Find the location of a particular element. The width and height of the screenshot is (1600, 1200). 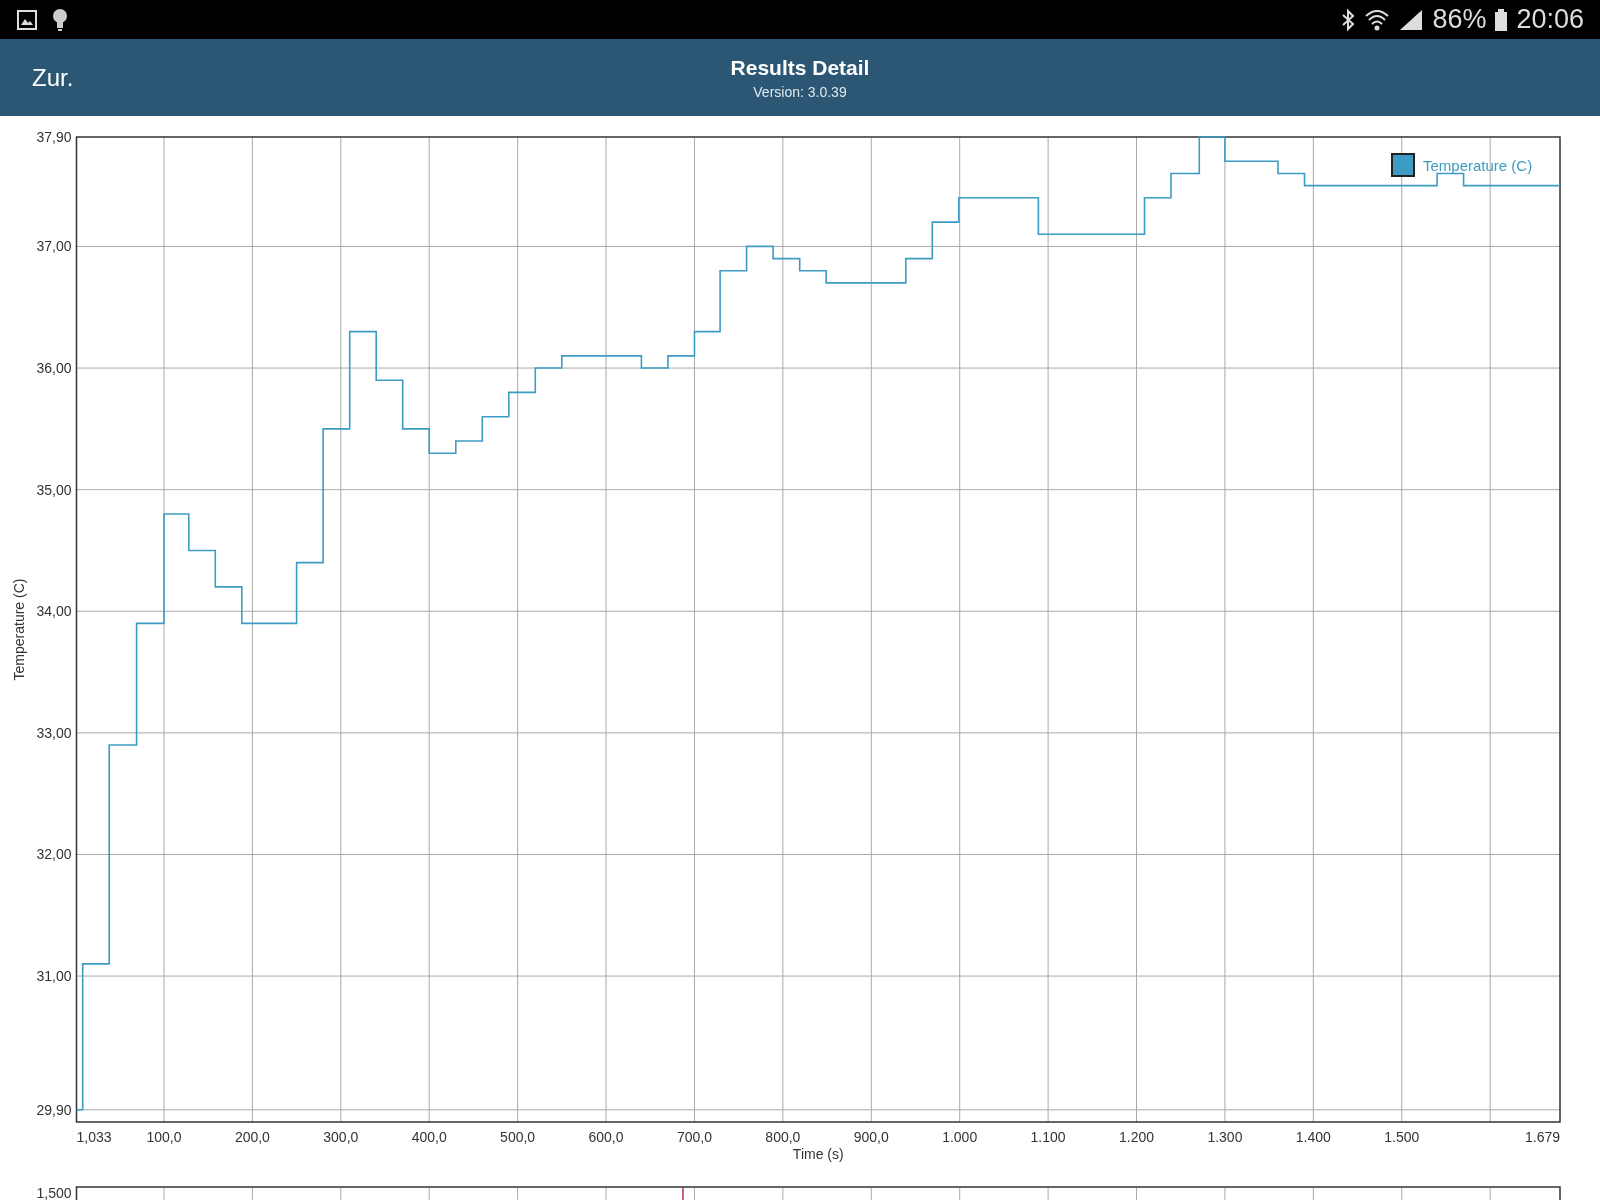

x-tick-label: 1.679 is located at coordinates (1542, 1137).